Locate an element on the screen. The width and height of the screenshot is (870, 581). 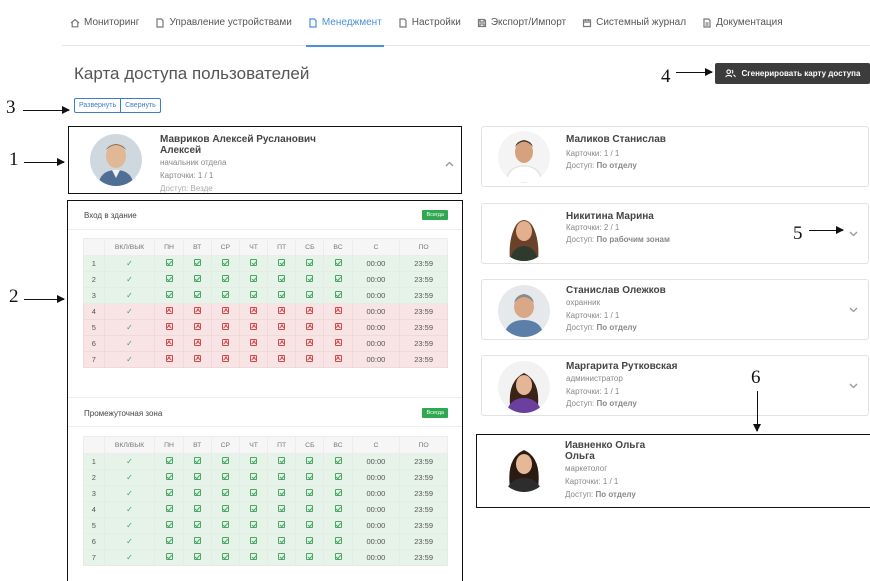
expand-all-button: Развернуть is located at coordinates (97, 105).